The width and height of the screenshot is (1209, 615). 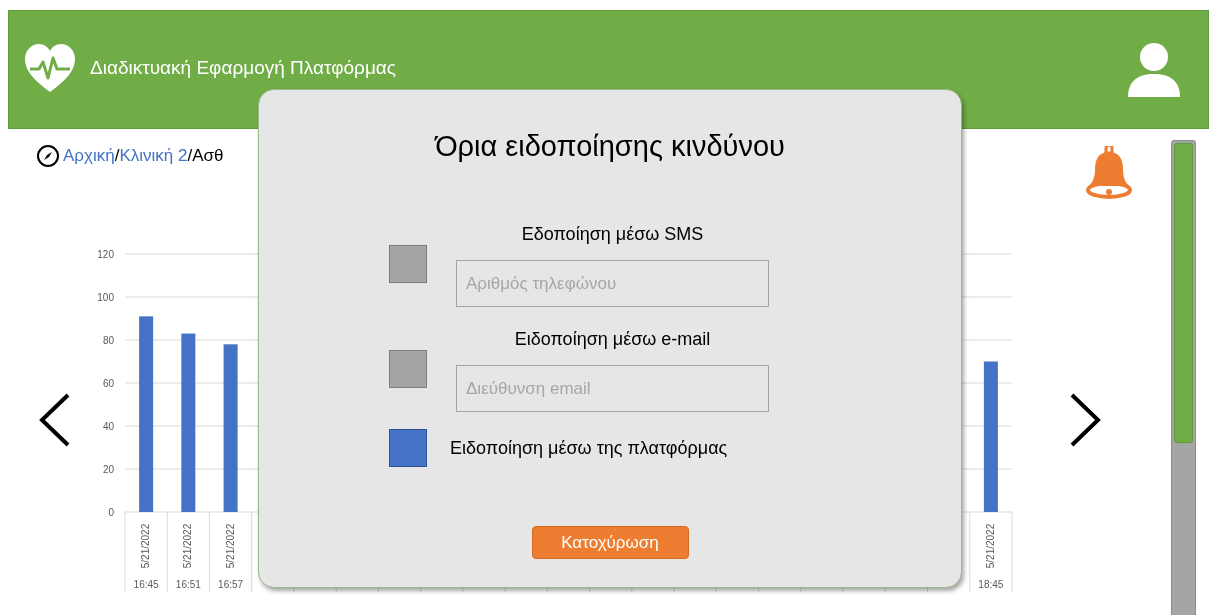 I want to click on breadcrumb-text: /Ασθ, so click(x=205, y=156).